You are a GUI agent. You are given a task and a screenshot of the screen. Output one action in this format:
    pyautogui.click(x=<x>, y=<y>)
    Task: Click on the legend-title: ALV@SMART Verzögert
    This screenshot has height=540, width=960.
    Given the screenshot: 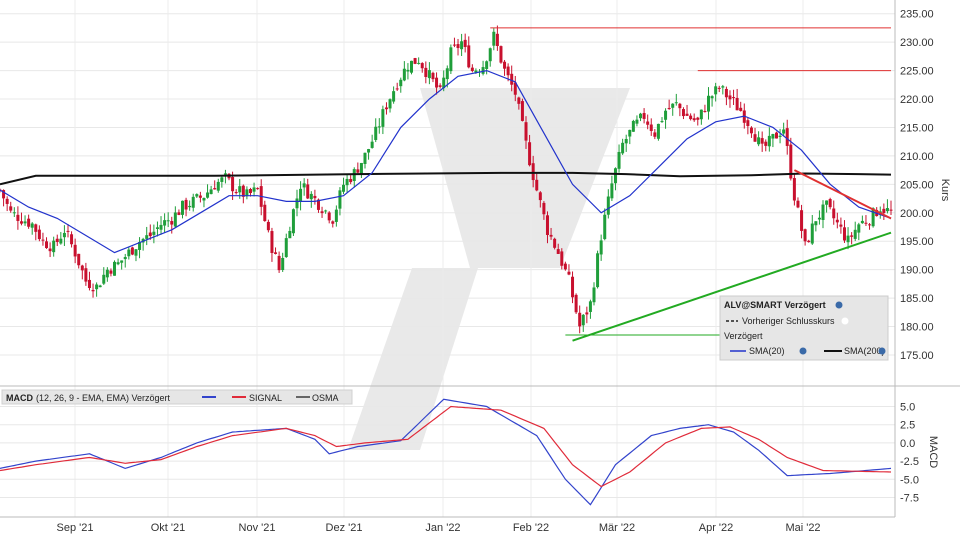 What is the action you would take?
    pyautogui.click(x=775, y=305)
    